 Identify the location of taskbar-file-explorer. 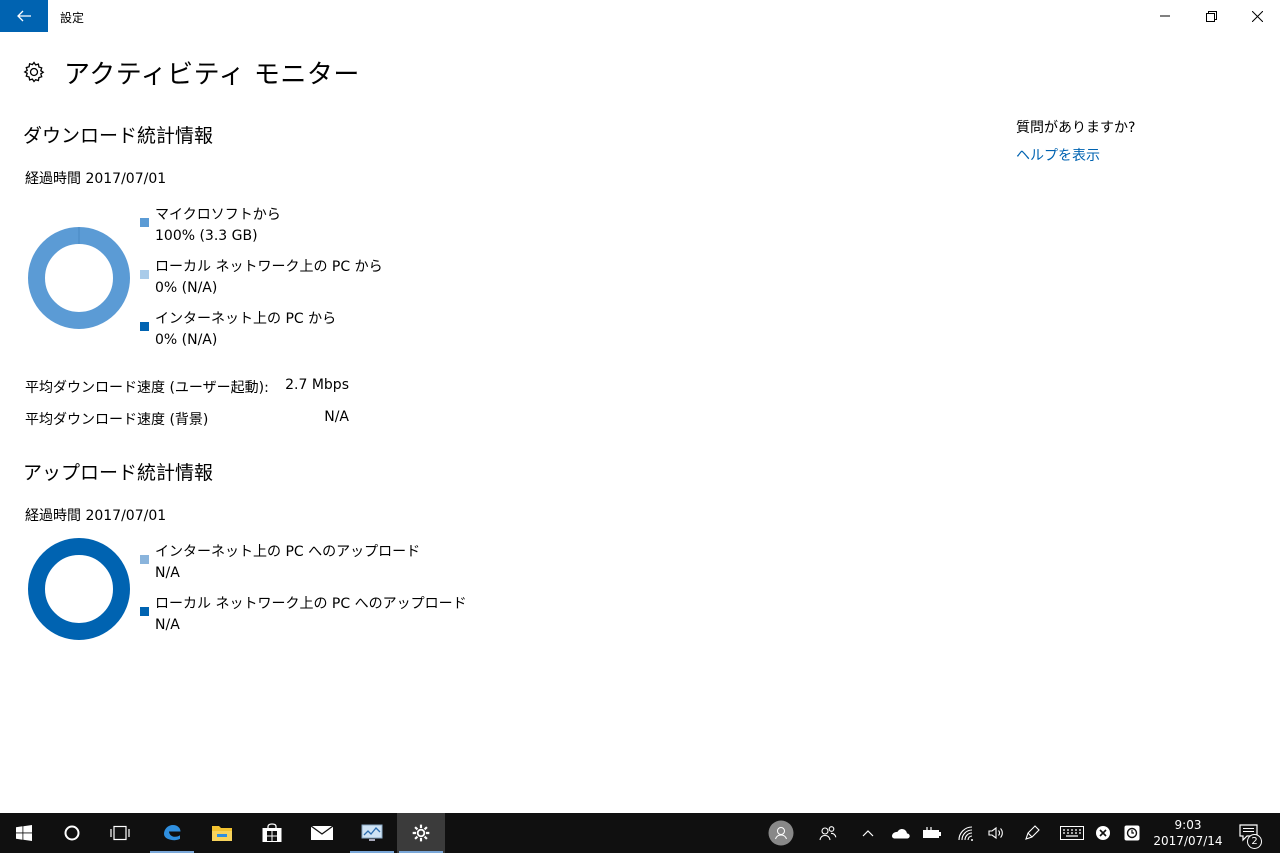
(222, 833).